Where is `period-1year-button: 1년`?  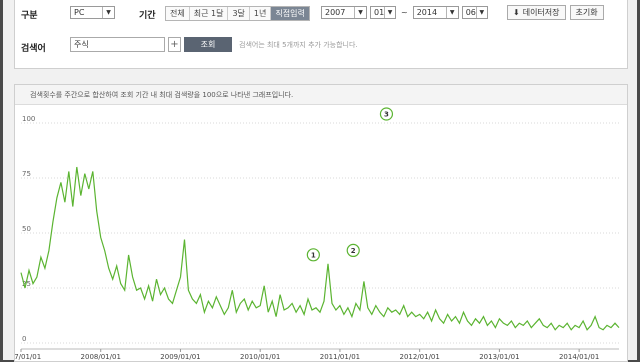
period-1year-button: 1년 is located at coordinates (260, 13).